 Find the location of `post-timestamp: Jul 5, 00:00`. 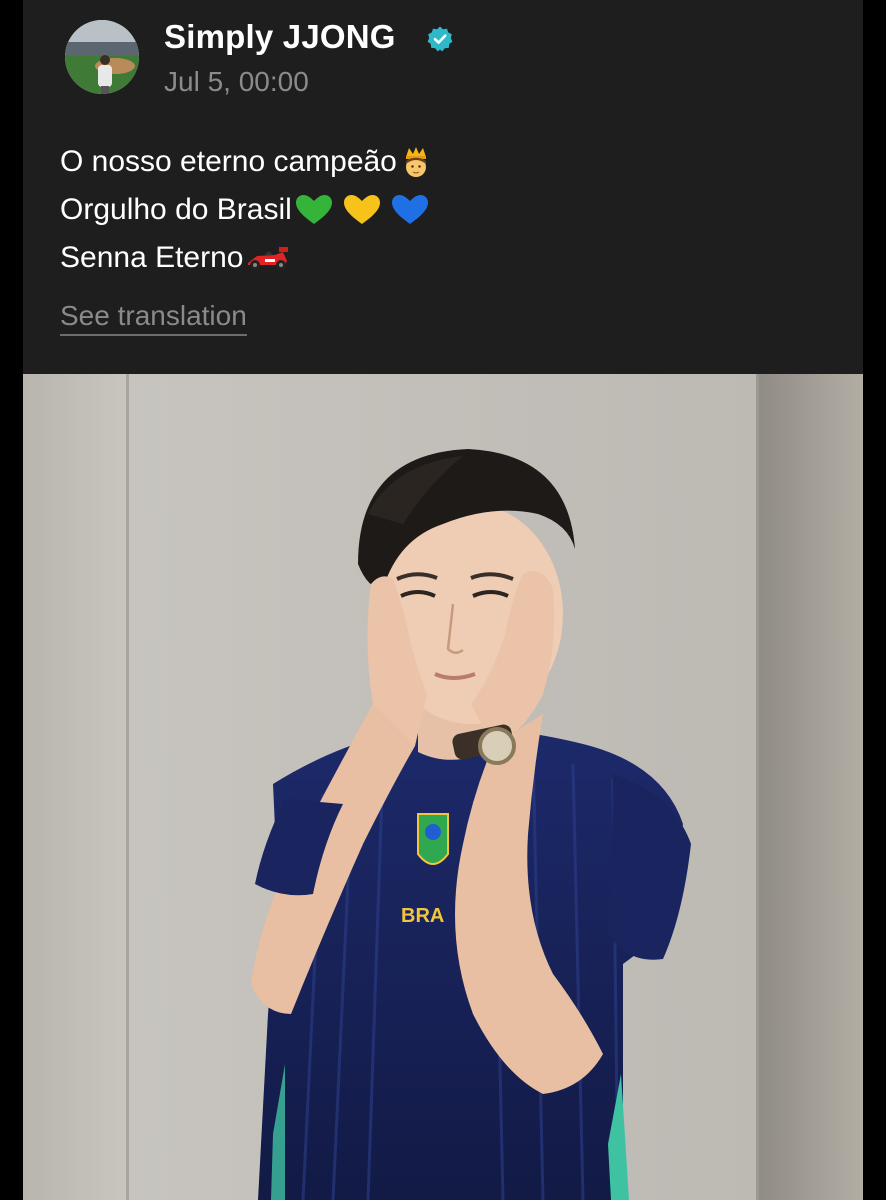

post-timestamp: Jul 5, 00:00 is located at coordinates (236, 81).